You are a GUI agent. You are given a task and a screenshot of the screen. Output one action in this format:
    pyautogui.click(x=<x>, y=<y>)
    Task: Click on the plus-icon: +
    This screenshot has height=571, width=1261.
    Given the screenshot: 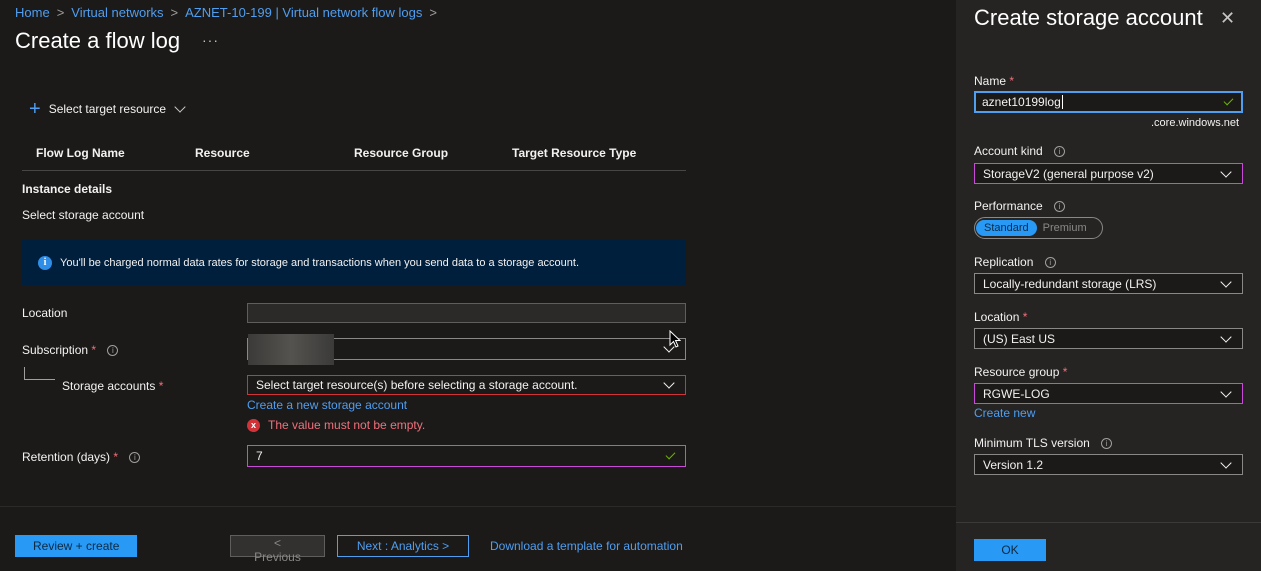 What is the action you would take?
    pyautogui.click(x=35, y=109)
    